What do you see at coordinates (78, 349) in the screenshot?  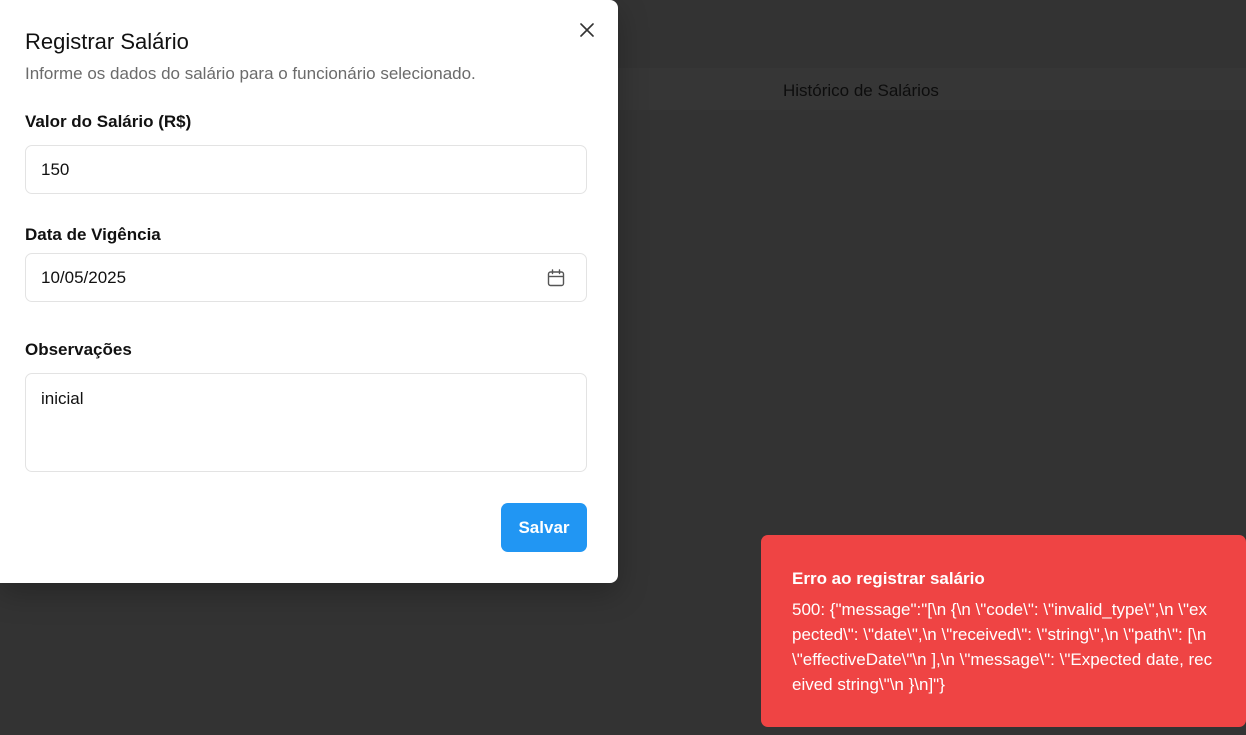 I see `notes-label: Observações` at bounding box center [78, 349].